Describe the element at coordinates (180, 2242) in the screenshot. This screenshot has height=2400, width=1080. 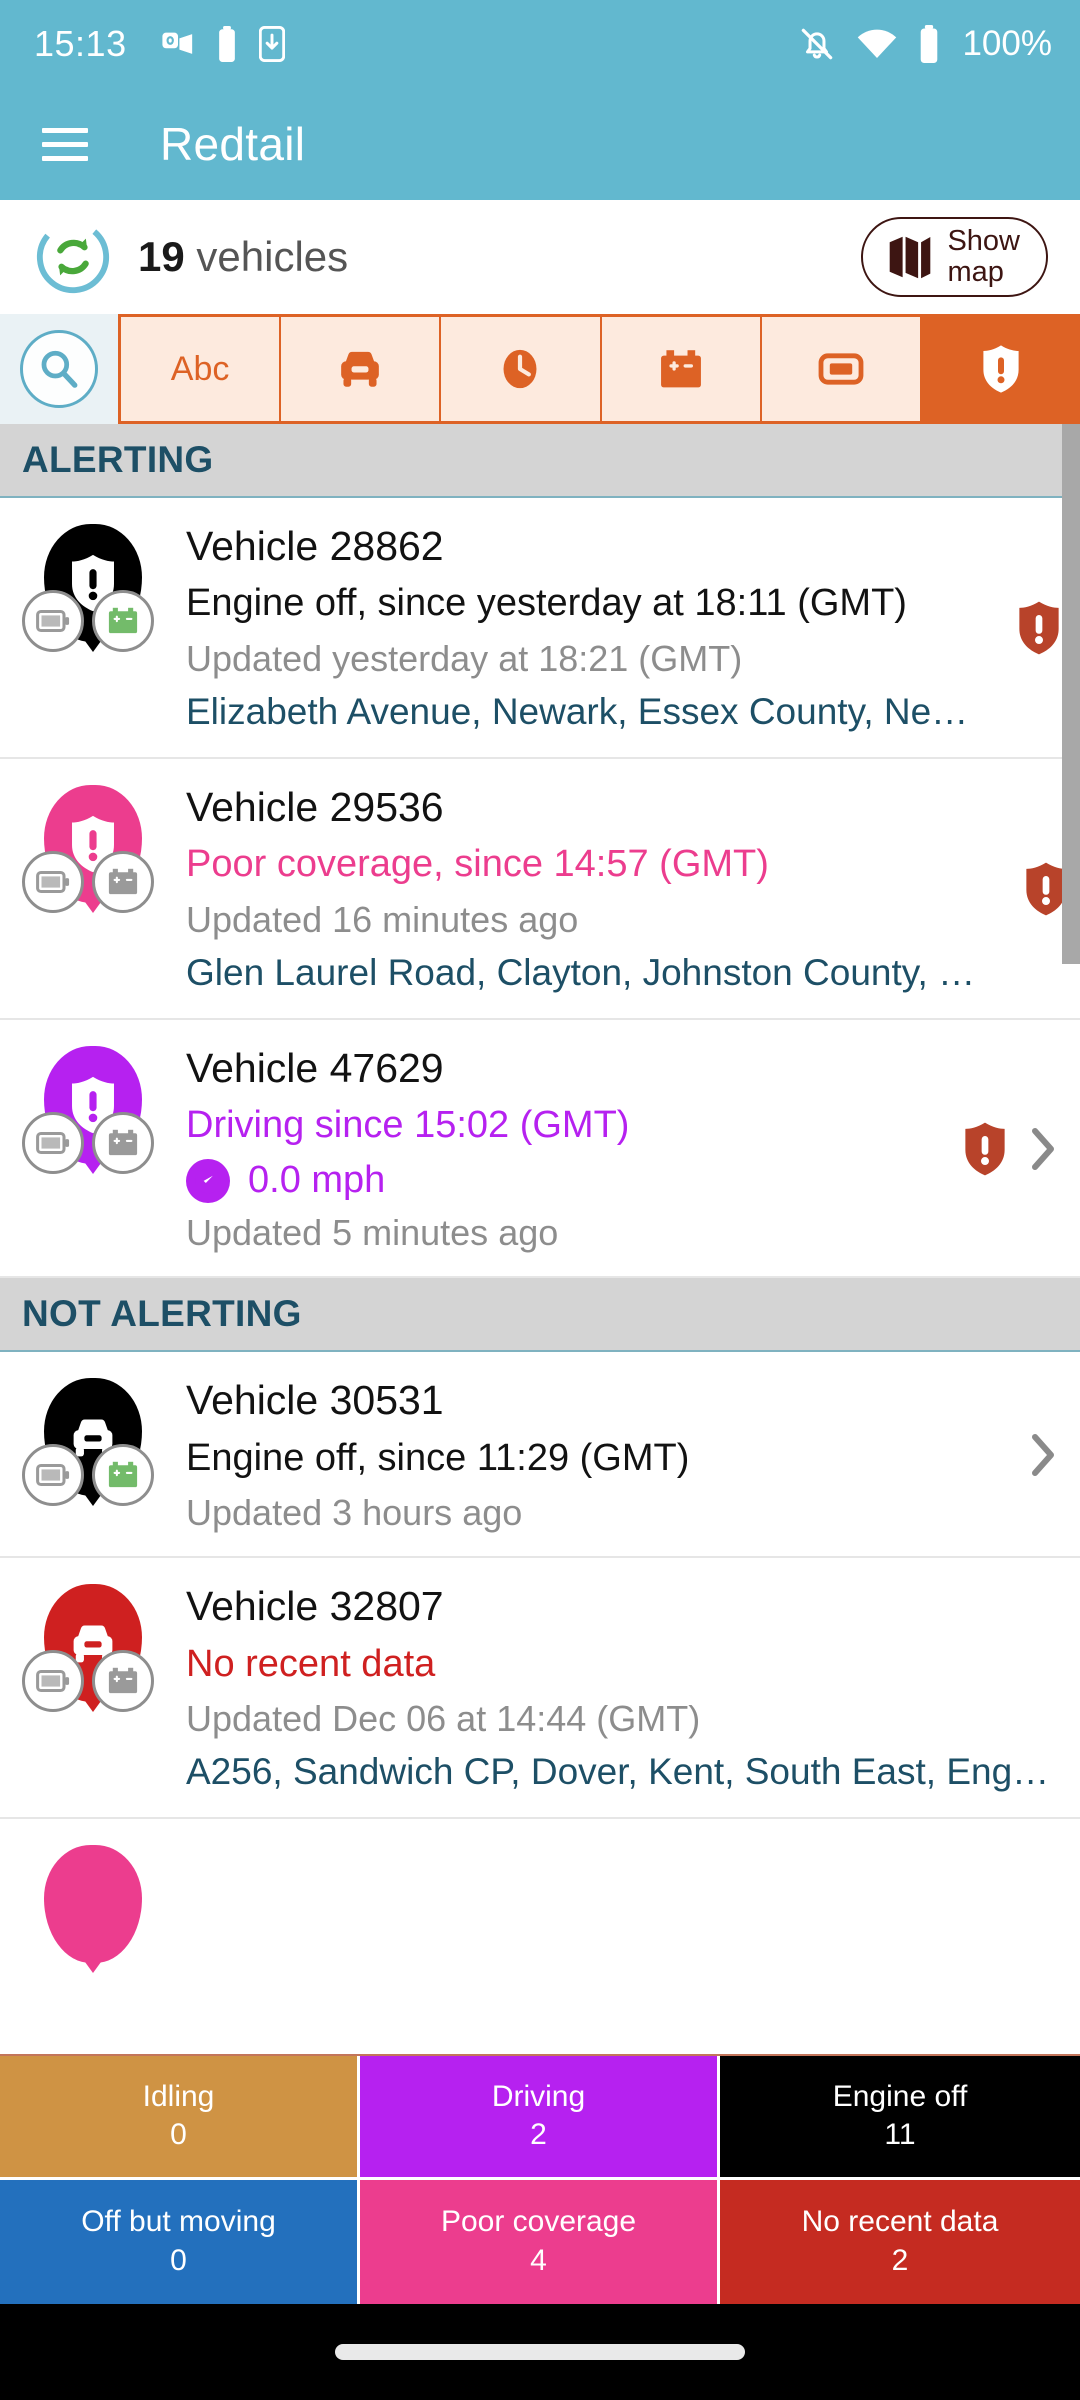
I see `summary-cell-off-but-moving: Off but moving 0` at that location.